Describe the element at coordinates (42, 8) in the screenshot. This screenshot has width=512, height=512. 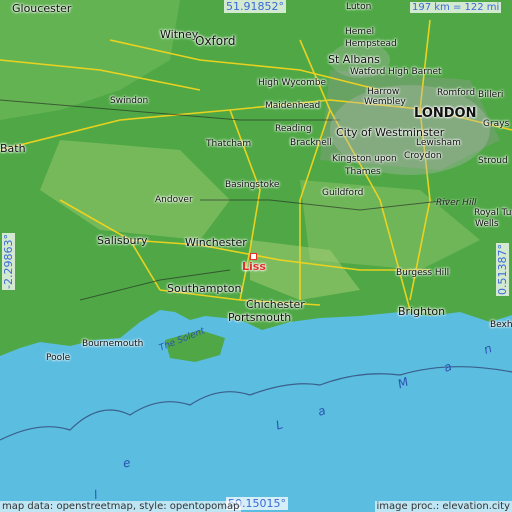
I see `label-gloucester: Gloucester` at that location.